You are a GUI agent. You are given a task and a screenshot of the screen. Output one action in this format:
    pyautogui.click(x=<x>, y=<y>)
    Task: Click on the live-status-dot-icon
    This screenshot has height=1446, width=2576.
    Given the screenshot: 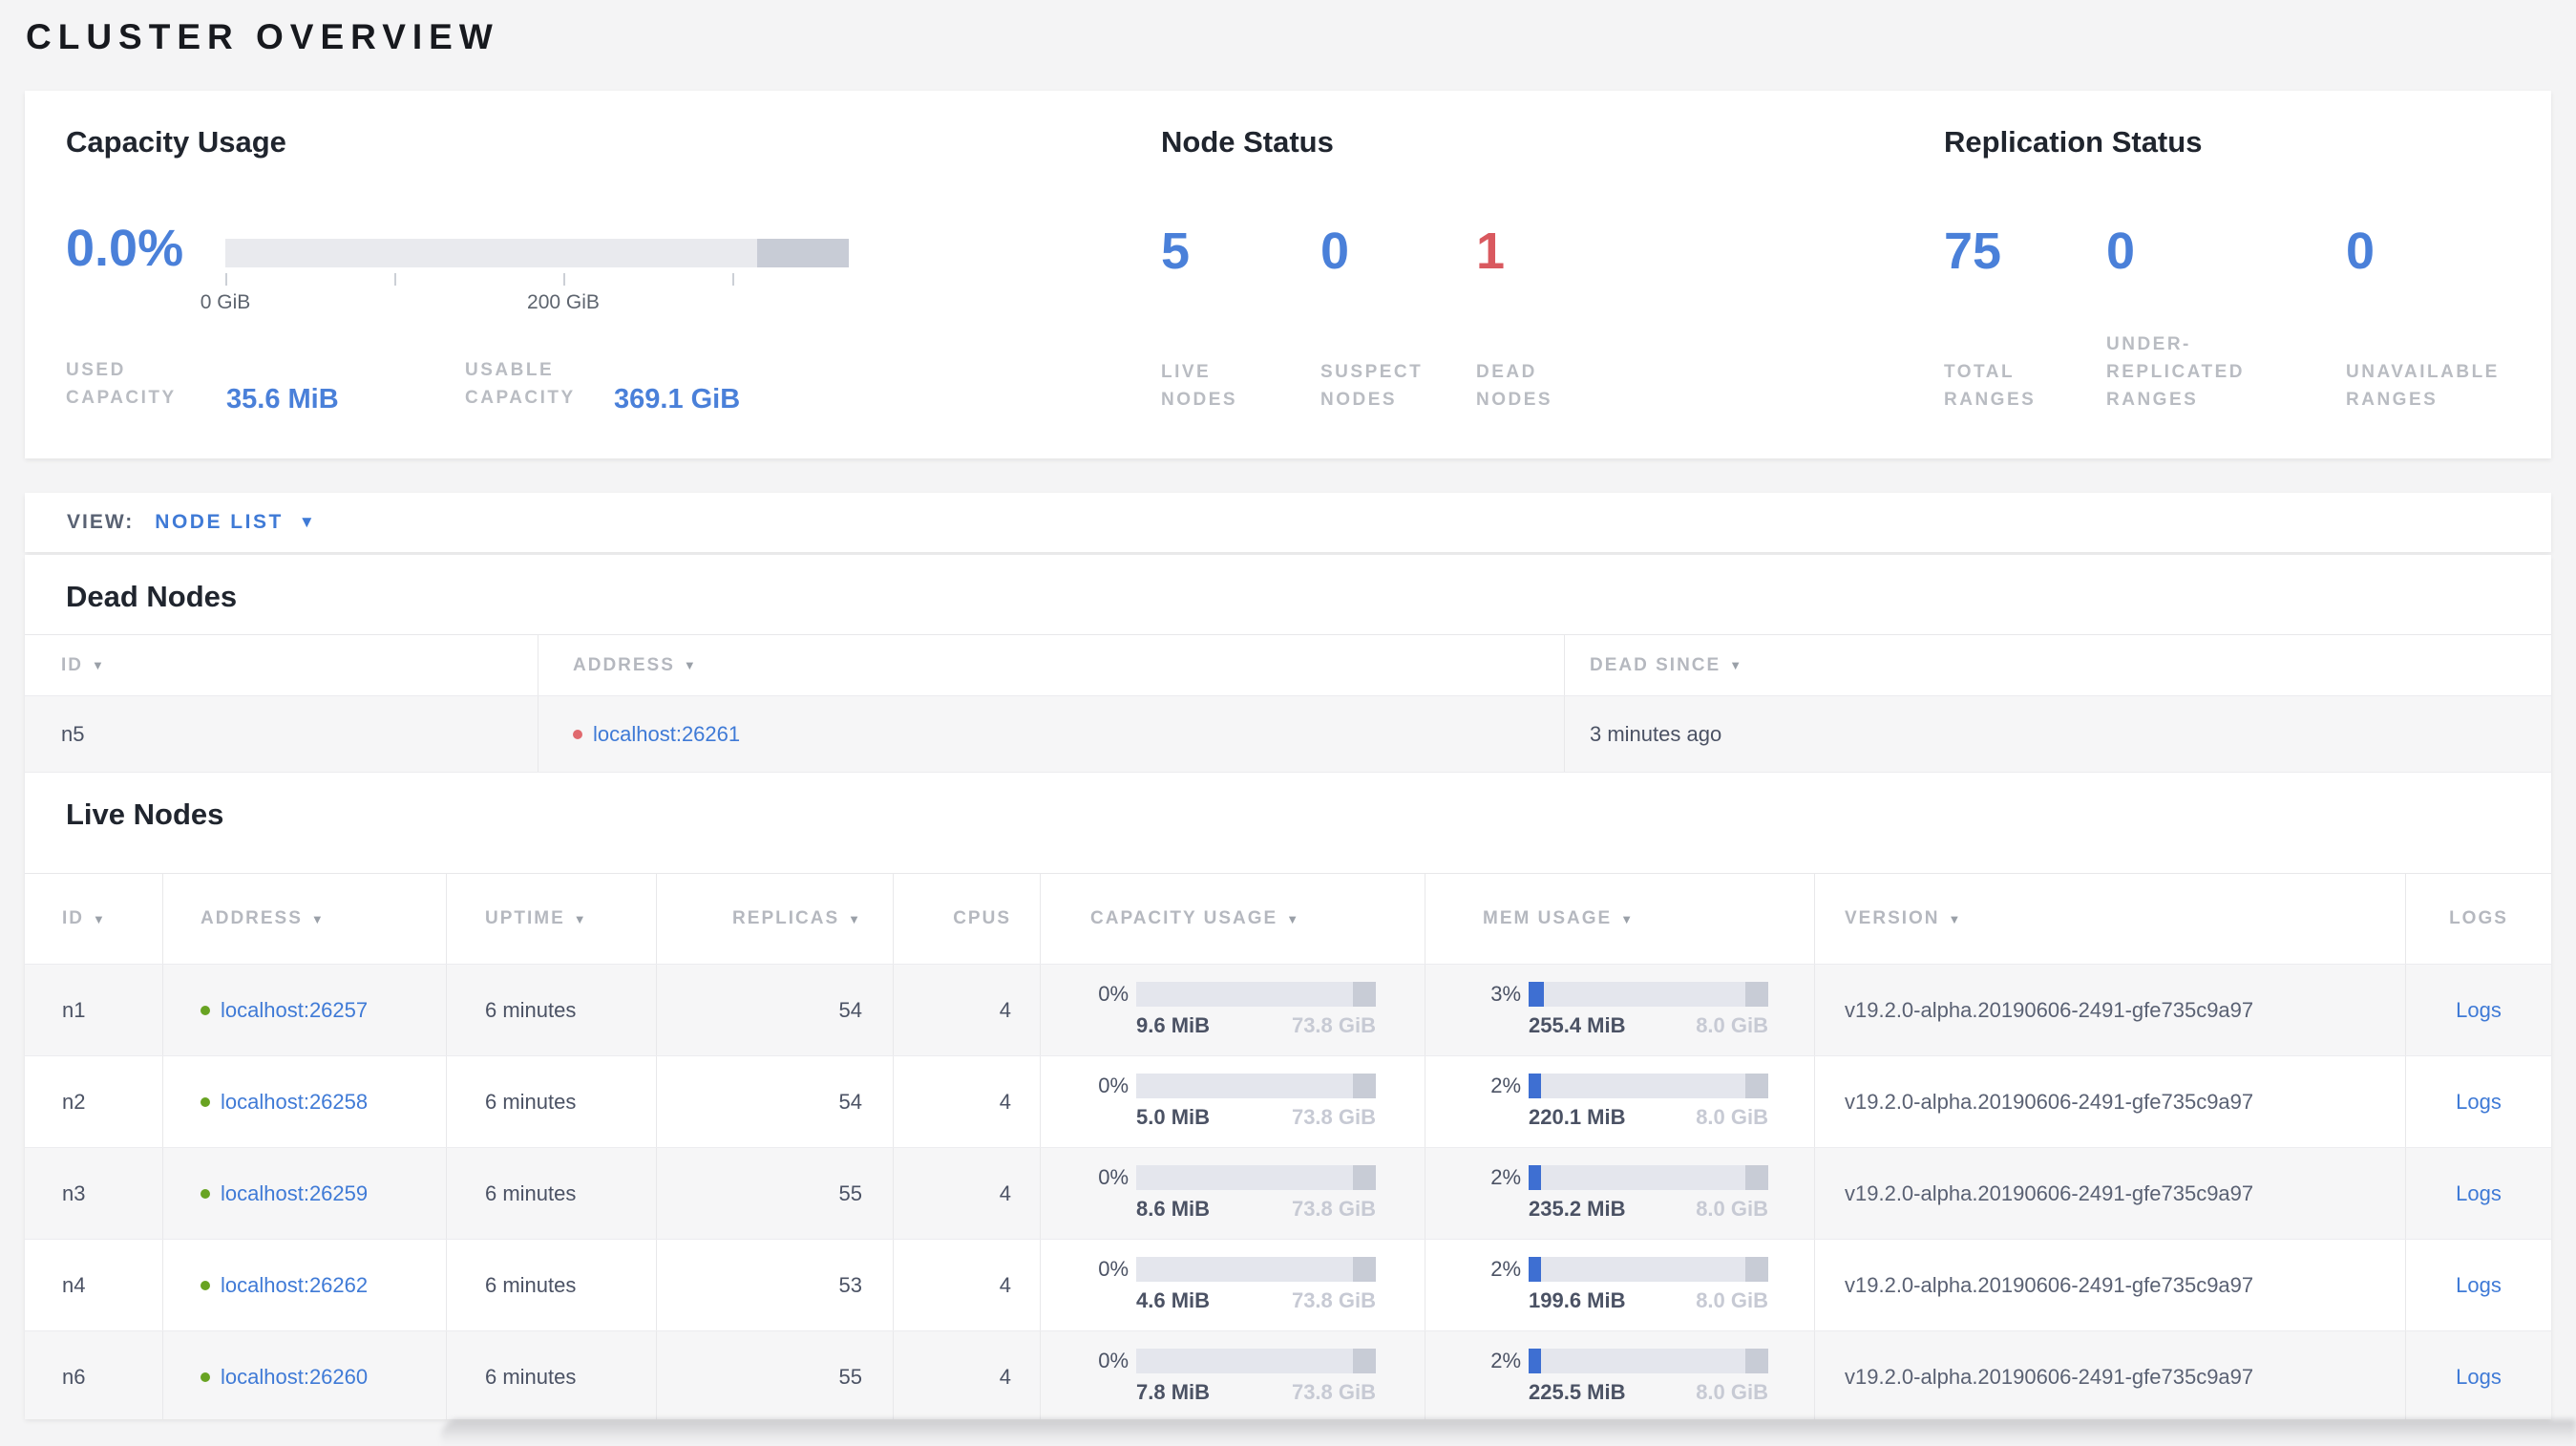 What is the action you would take?
    pyautogui.click(x=205, y=1193)
    